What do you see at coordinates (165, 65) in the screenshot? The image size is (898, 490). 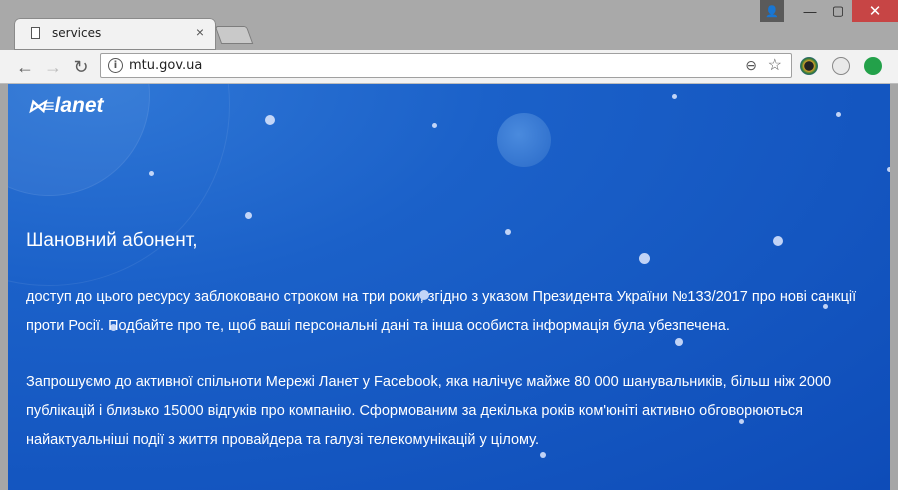 I see `url-text: mtu.gov.ua` at bounding box center [165, 65].